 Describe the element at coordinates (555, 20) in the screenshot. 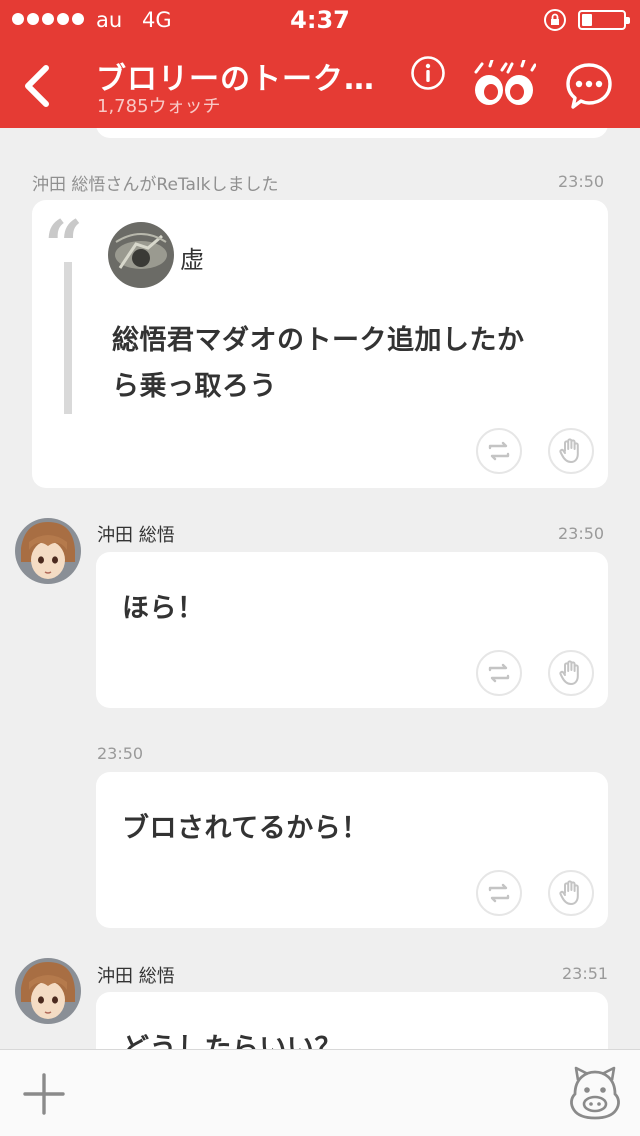

I see `rotation-lock-icon` at that location.